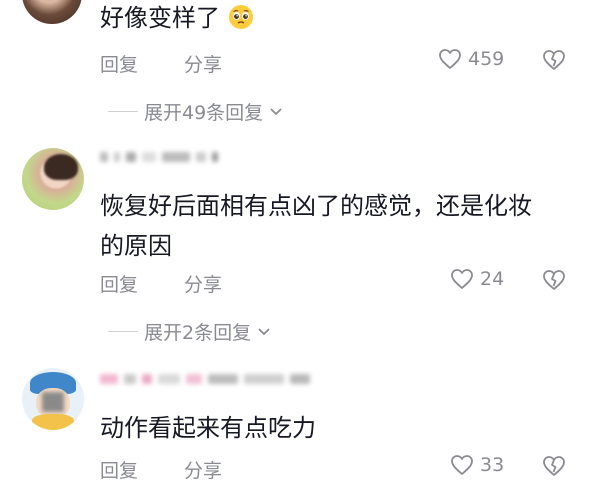 The width and height of the screenshot is (600, 487). I want to click on like-button: 459, so click(471, 59).